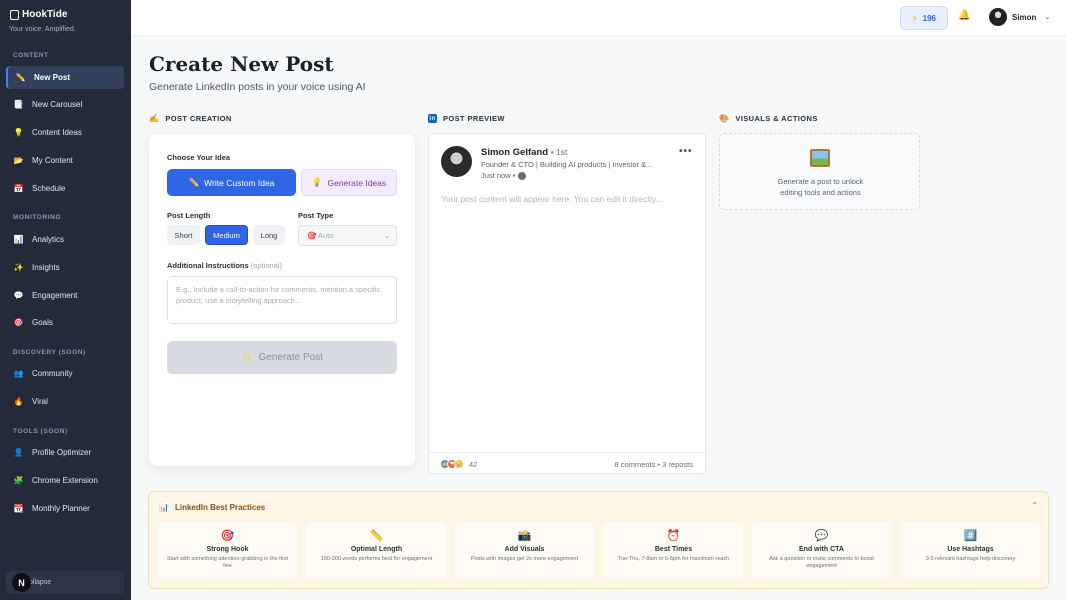 Image resolution: width=1067 pixels, height=600 pixels. What do you see at coordinates (40, 582) in the screenshot?
I see `collapse-label: ollapse` at bounding box center [40, 582].